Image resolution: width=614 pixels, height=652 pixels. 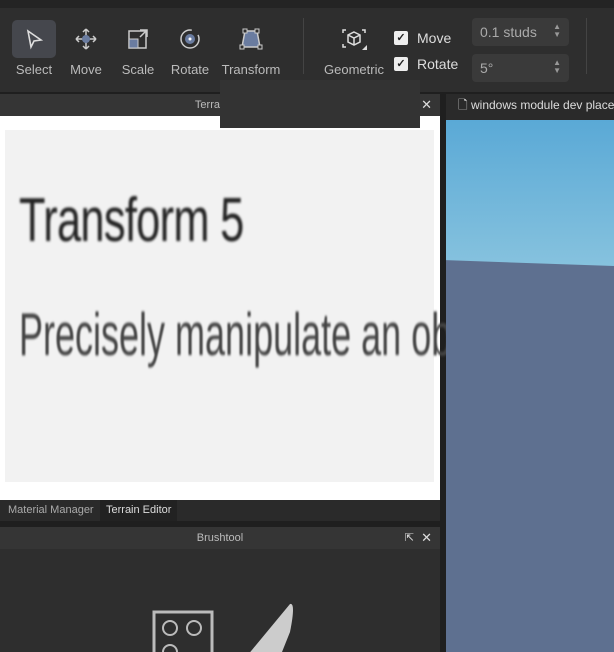 What do you see at coordinates (520, 68) in the screenshot?
I see `rotate-increment-input: 5° ▲ ▼` at bounding box center [520, 68].